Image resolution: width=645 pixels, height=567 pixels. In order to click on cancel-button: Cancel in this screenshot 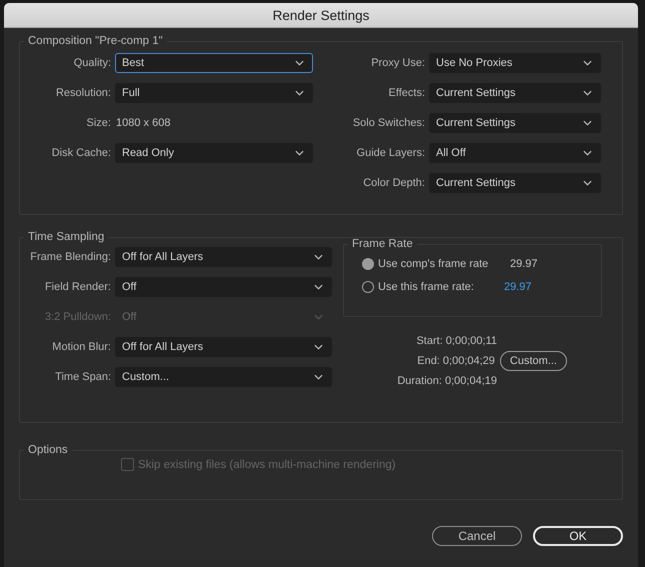, I will do `click(477, 536)`.